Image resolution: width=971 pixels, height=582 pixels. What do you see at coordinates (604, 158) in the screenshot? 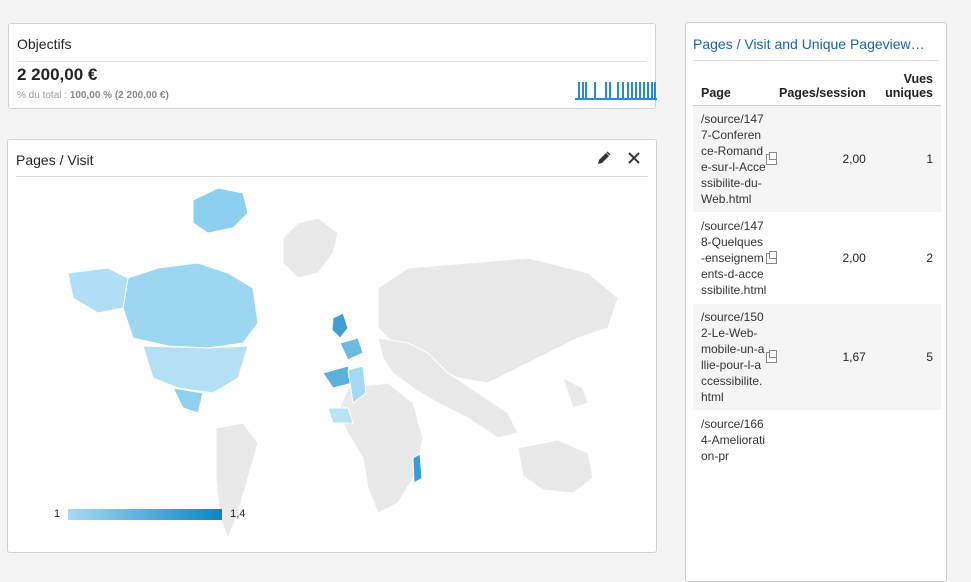
I see `pencil-icon` at bounding box center [604, 158].